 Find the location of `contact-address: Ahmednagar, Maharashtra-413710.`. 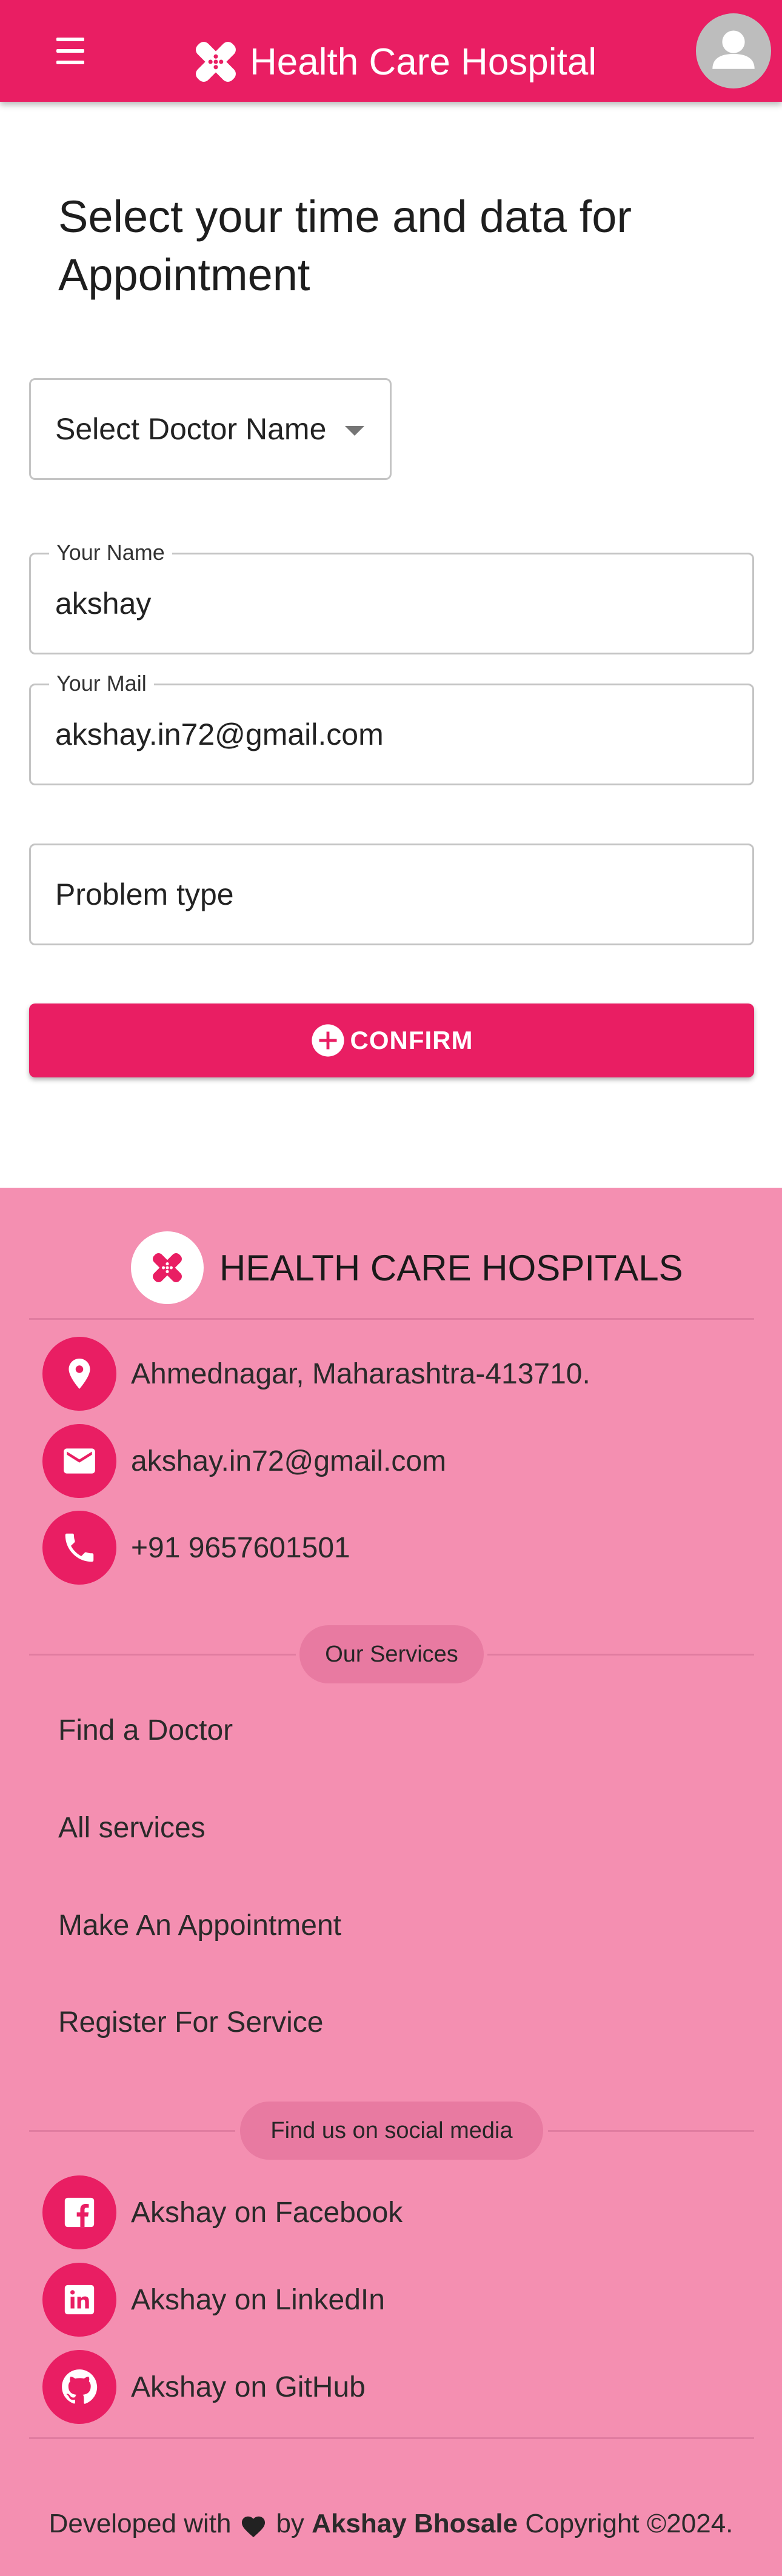

contact-address: Ahmednagar, Maharashtra-413710. is located at coordinates (316, 1374).